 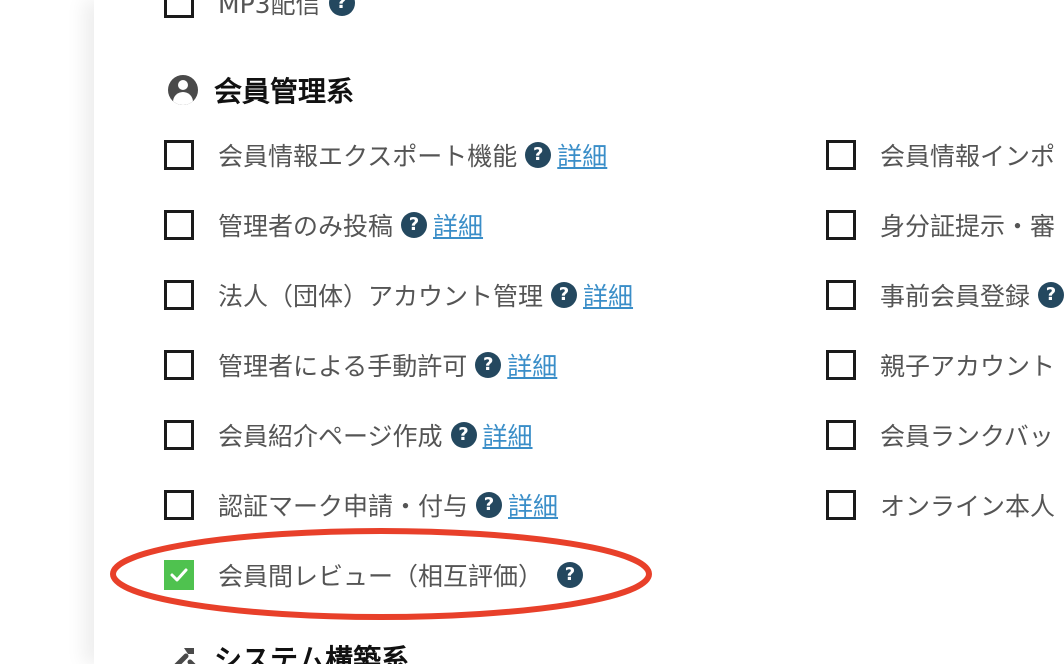 I want to click on option-manual-approval: 管理者による手動許可 ? 詳細, so click(x=360, y=365).